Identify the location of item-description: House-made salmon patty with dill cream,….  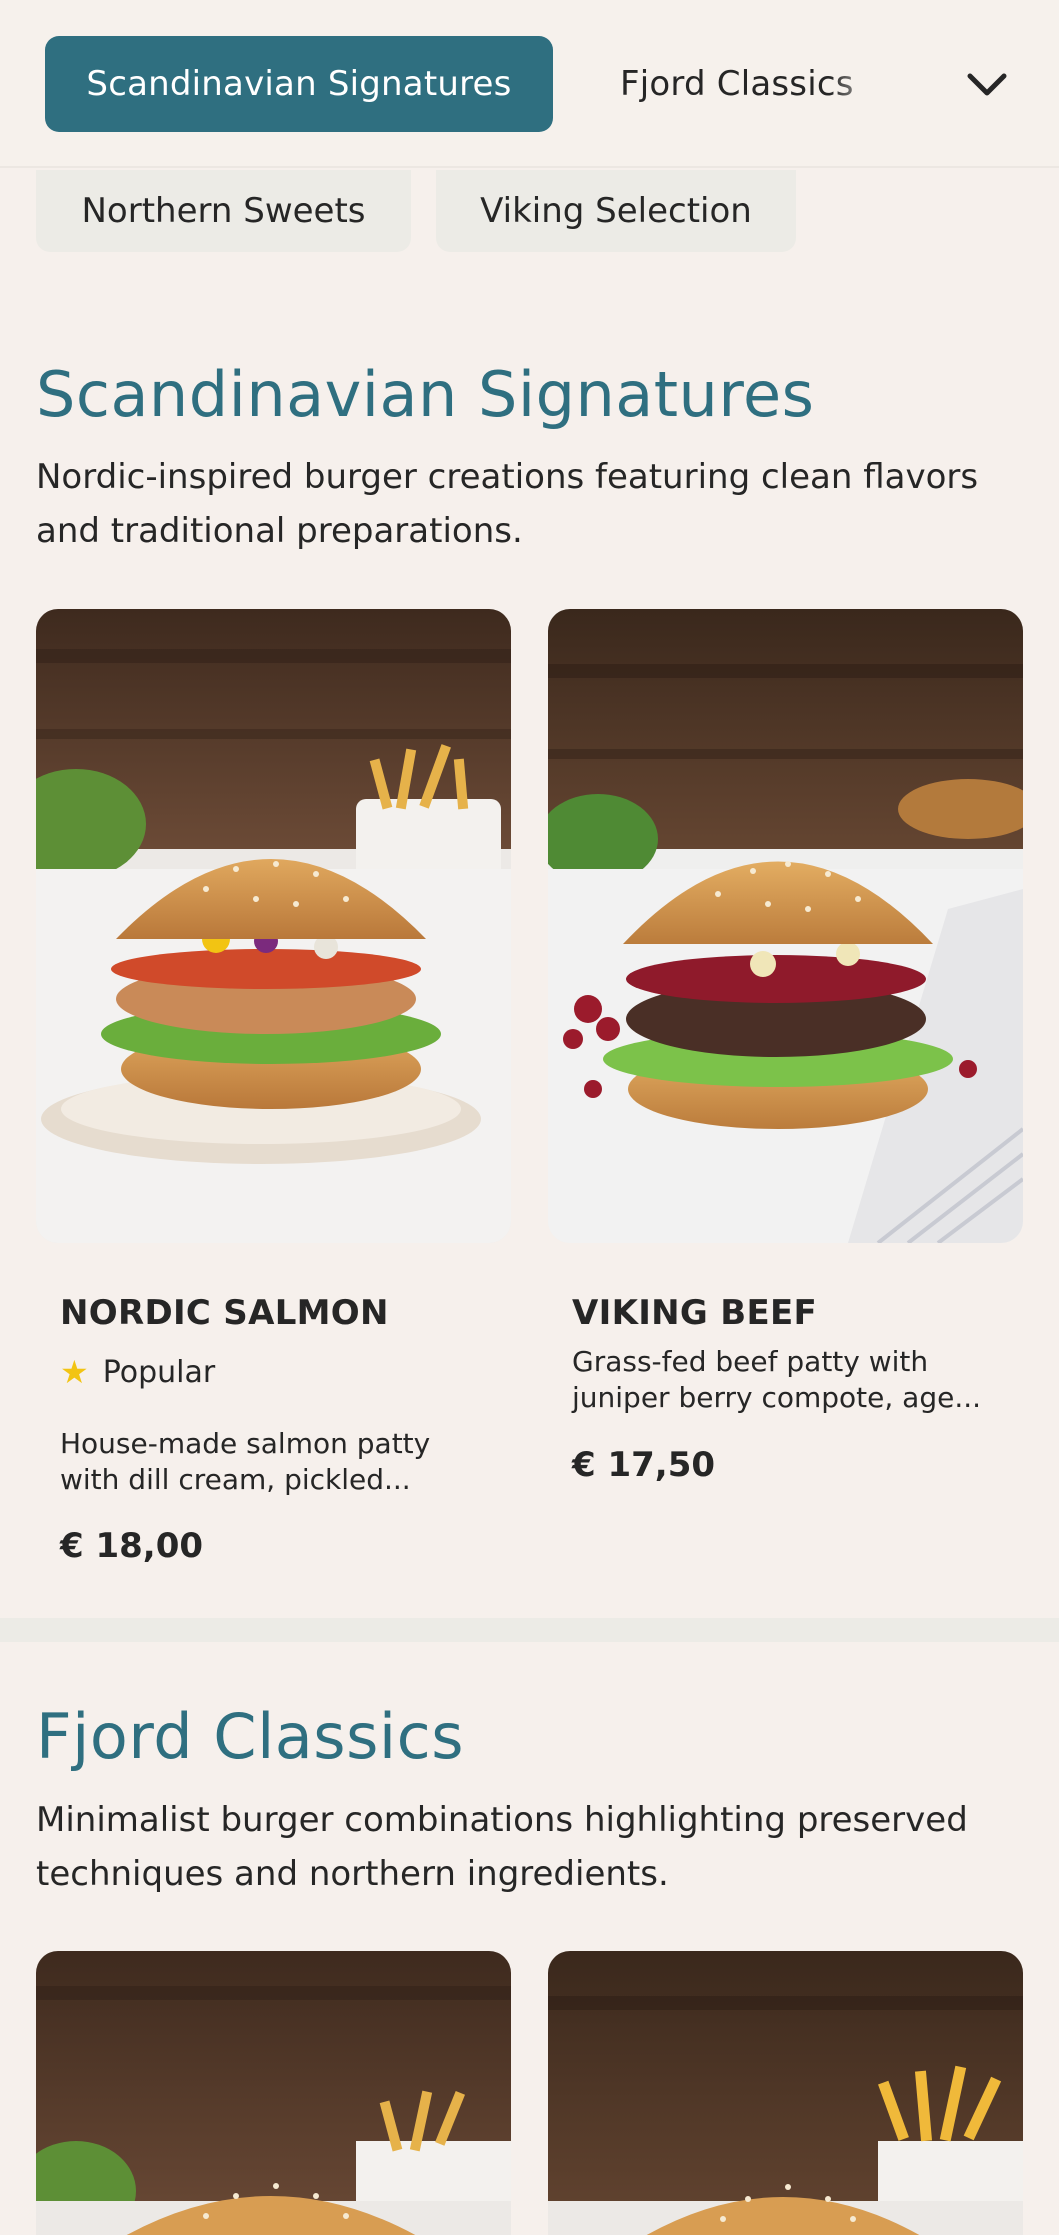
(275, 1462).